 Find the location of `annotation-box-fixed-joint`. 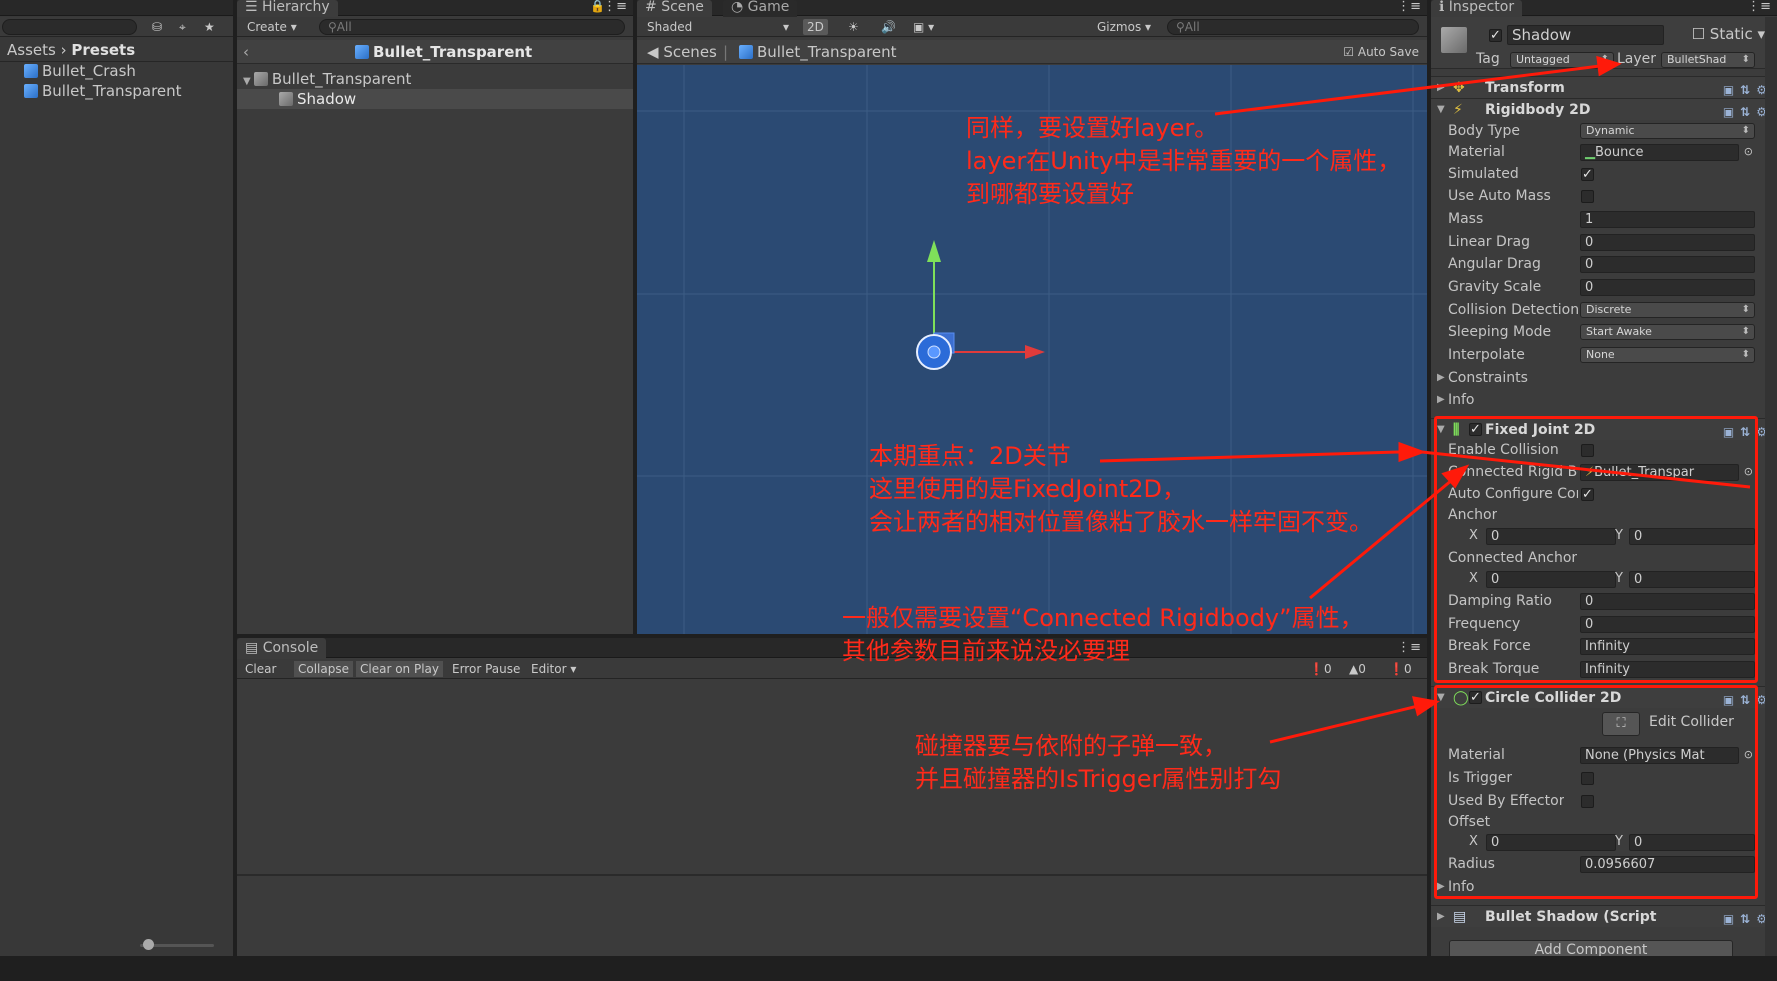

annotation-box-fixed-joint is located at coordinates (1596, 549).